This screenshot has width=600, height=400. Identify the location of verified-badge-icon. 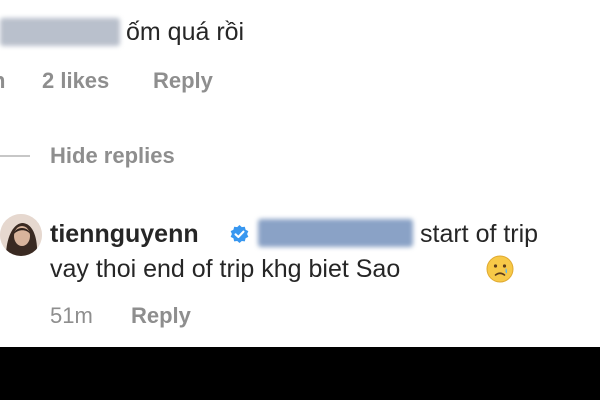
(239, 234).